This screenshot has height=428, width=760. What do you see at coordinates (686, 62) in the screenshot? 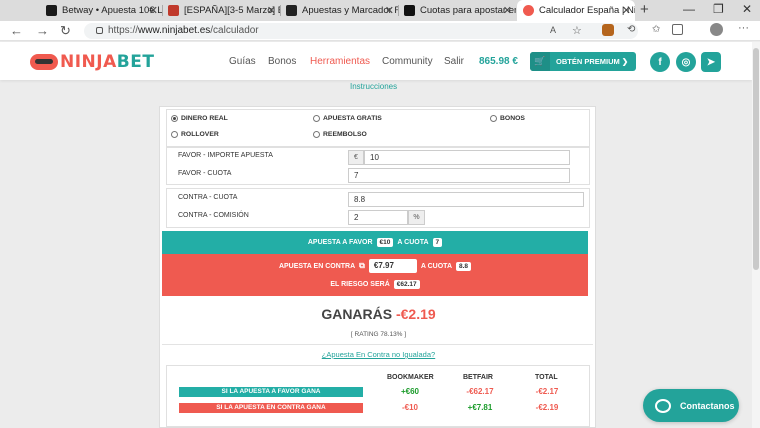
I see `instagram-icon: ◎` at bounding box center [686, 62].